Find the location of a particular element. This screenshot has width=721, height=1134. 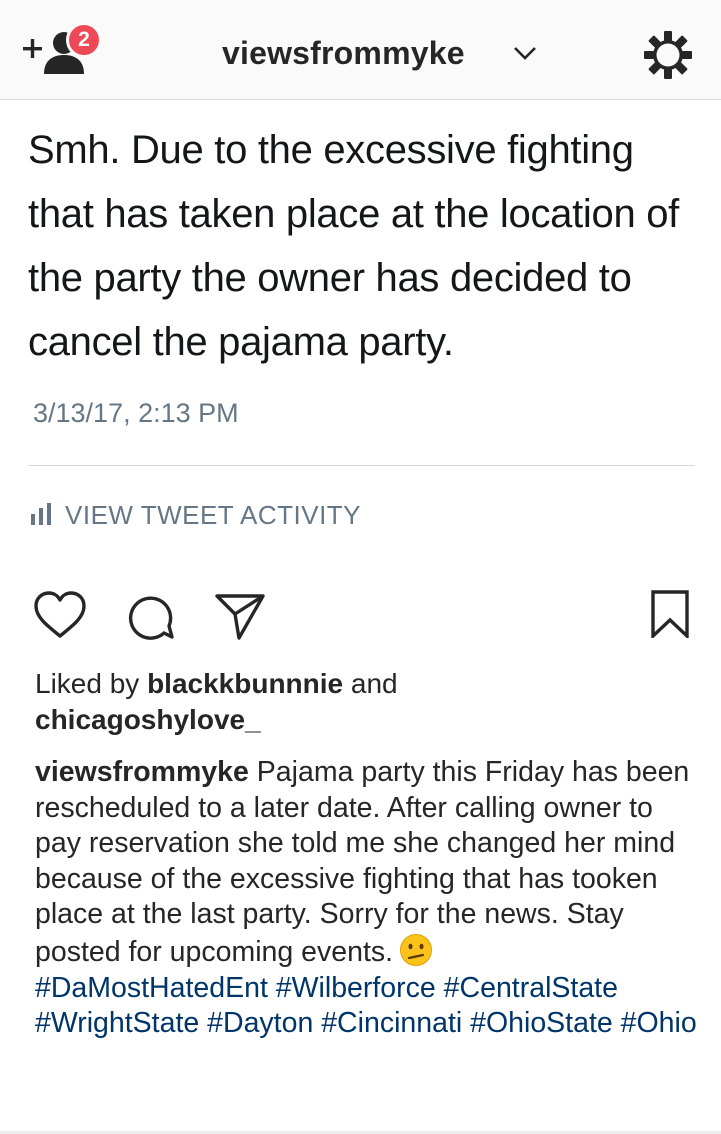

liker-username: chicagoshylove_ is located at coordinates (148, 719).